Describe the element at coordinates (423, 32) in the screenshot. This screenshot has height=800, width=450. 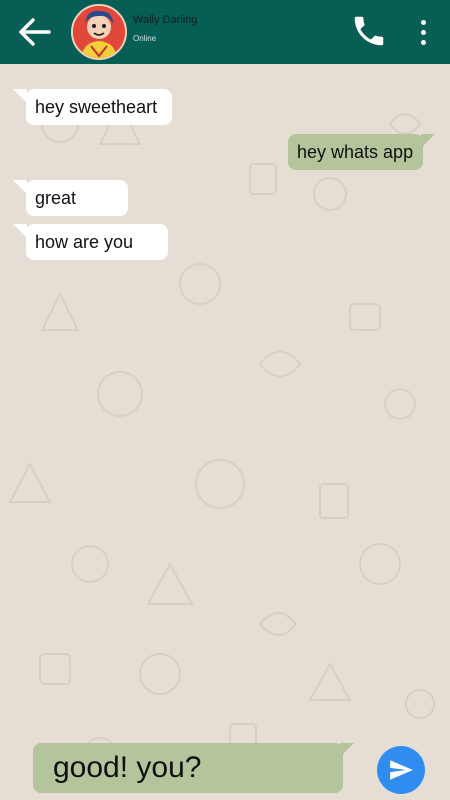
I see `more-options-button` at that location.